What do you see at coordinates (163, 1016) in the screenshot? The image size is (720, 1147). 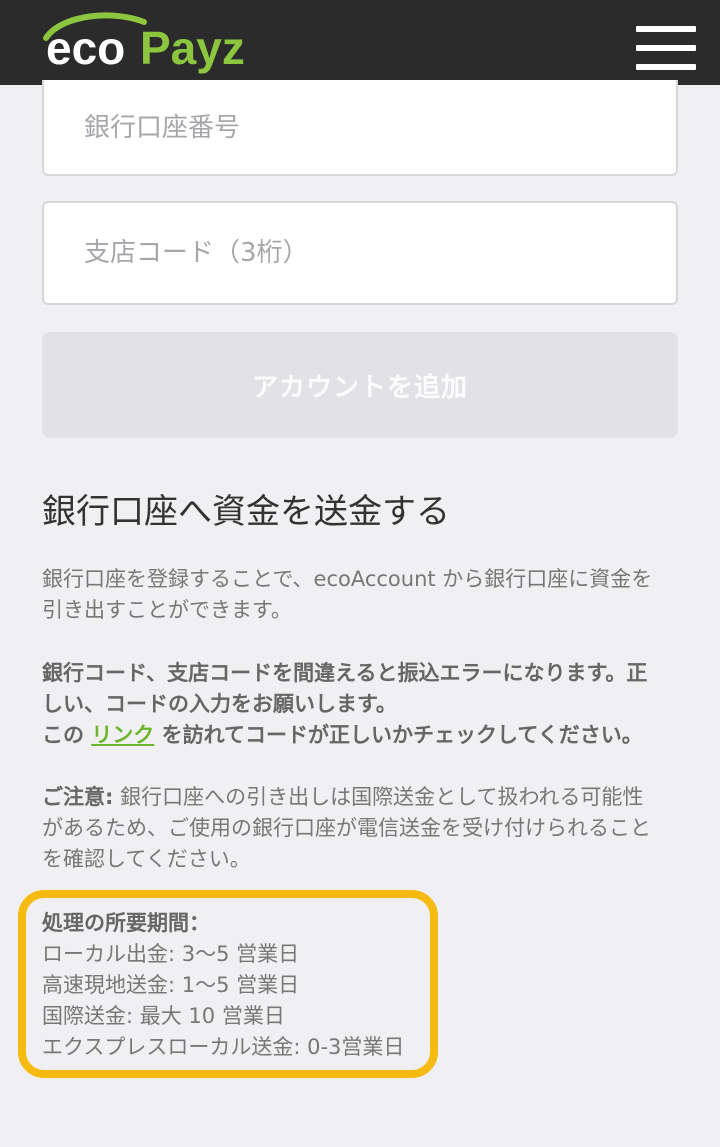 I see `processing-item-international: 国際送金: 最大 10 営業日` at bounding box center [163, 1016].